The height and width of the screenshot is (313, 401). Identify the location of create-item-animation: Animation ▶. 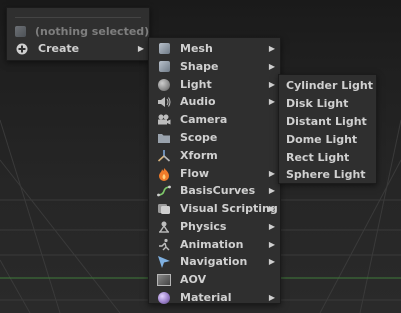
(214, 244).